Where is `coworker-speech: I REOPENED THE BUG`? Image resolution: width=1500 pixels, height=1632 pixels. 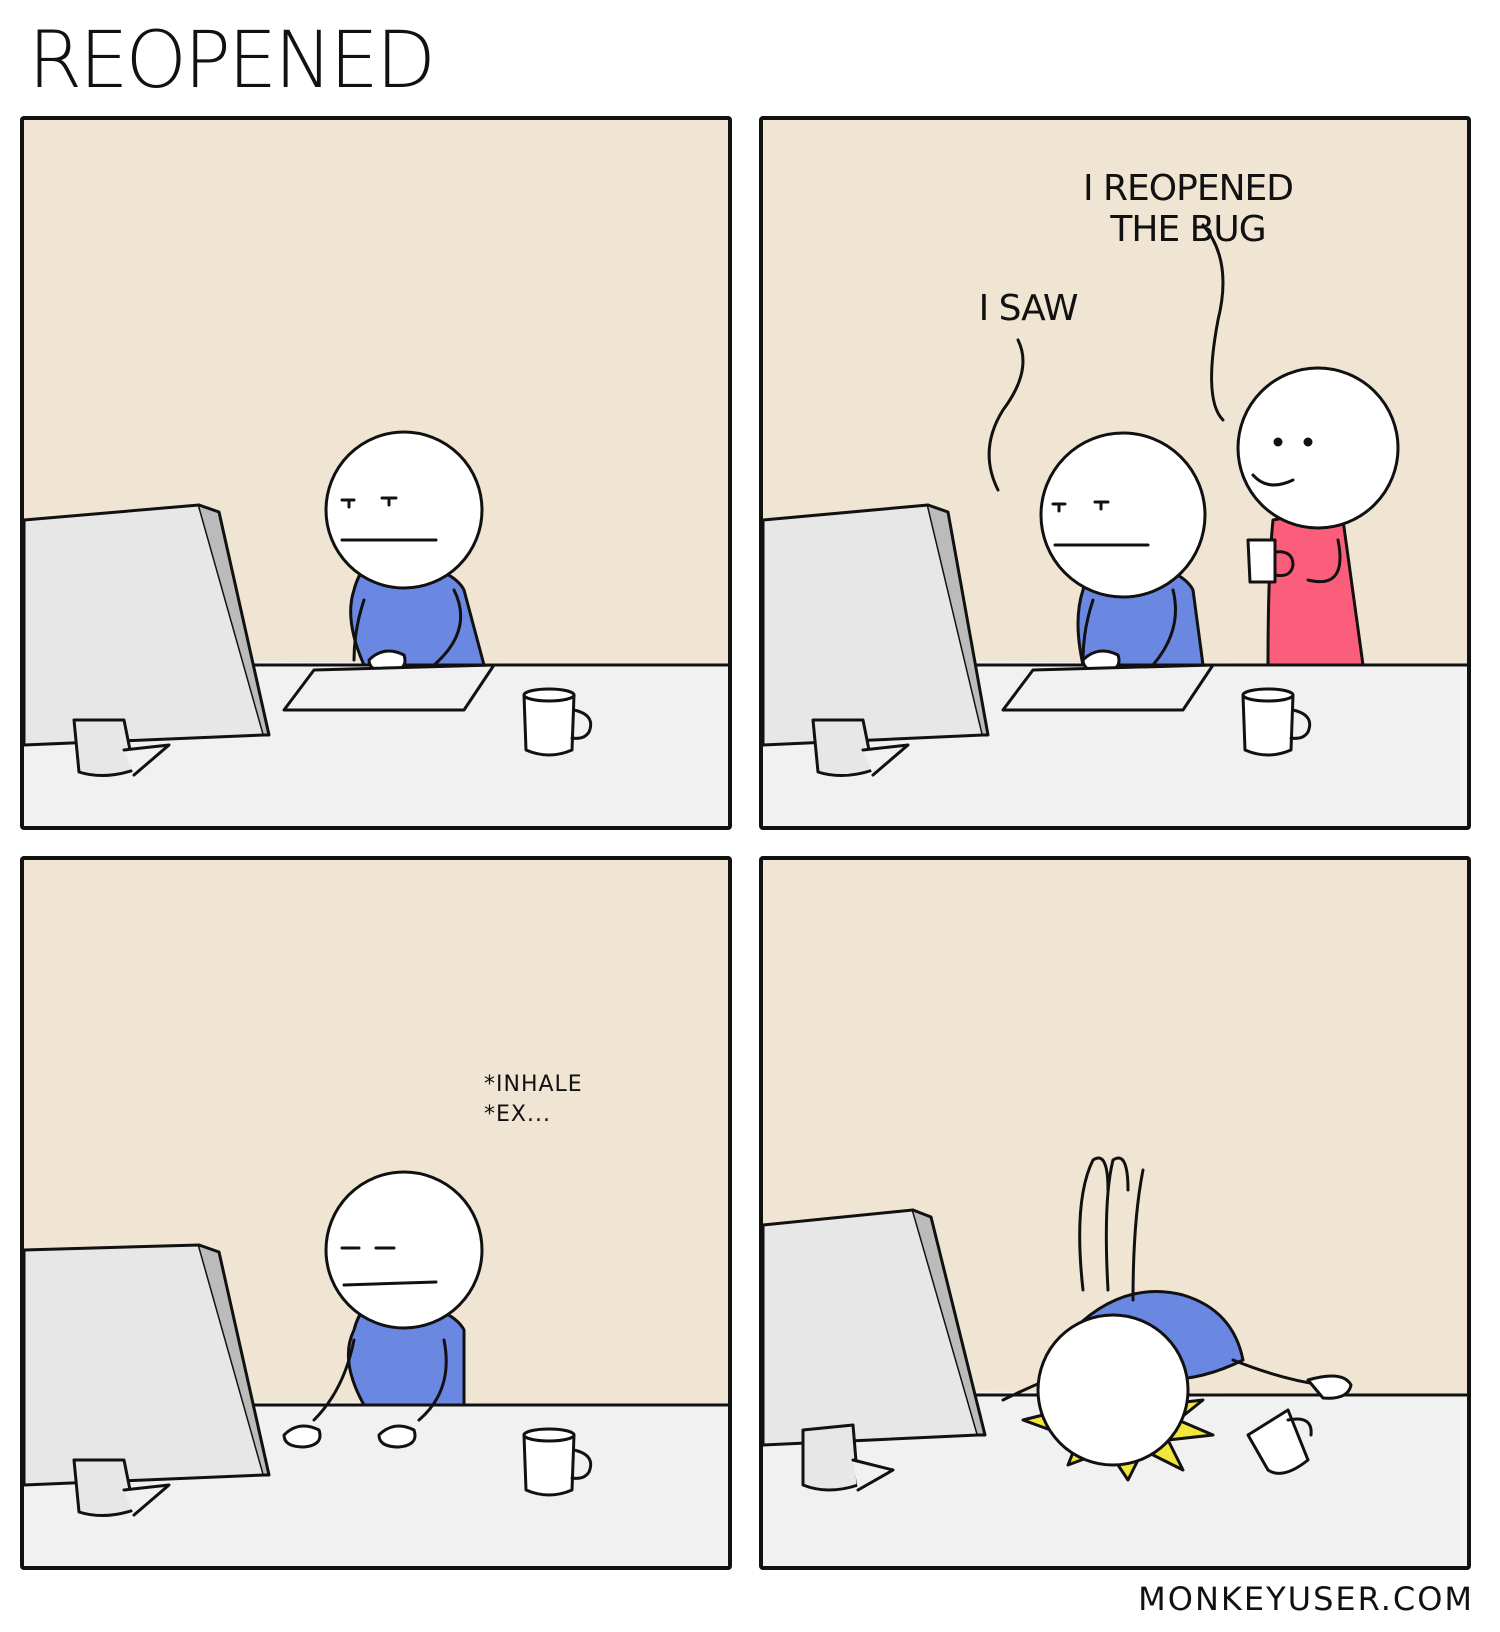
coworker-speech: I REOPENED THE BUG is located at coordinates (1188, 209).